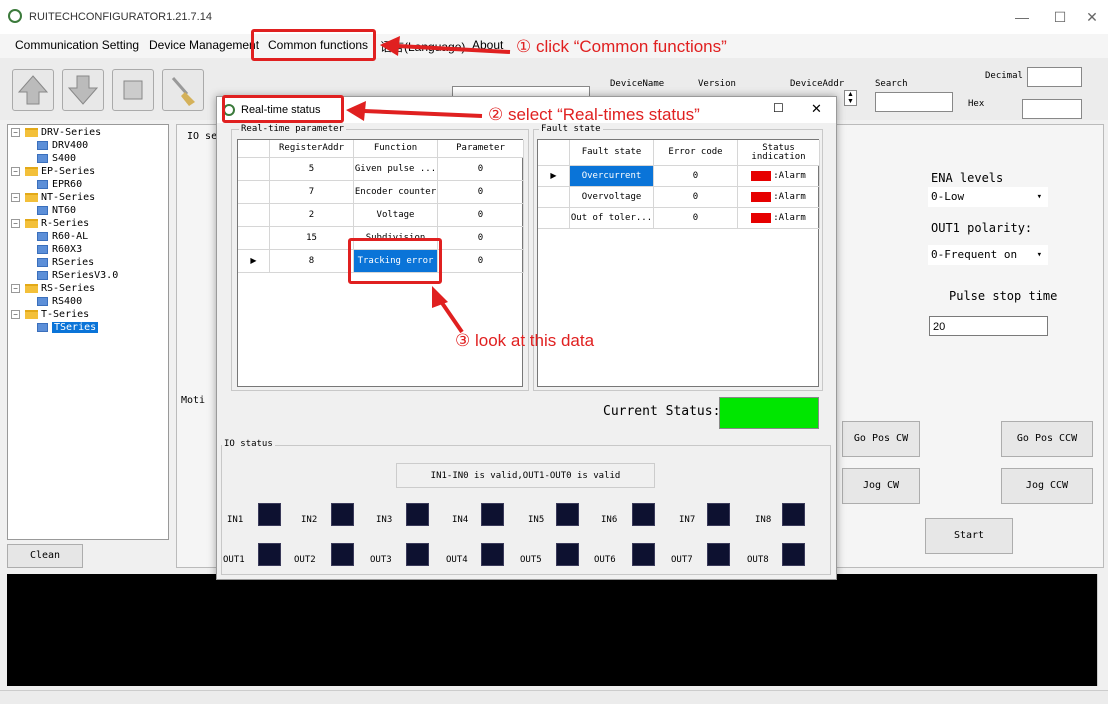  I want to click on annotation-step-1: ① click “Common functions”, so click(621, 46).